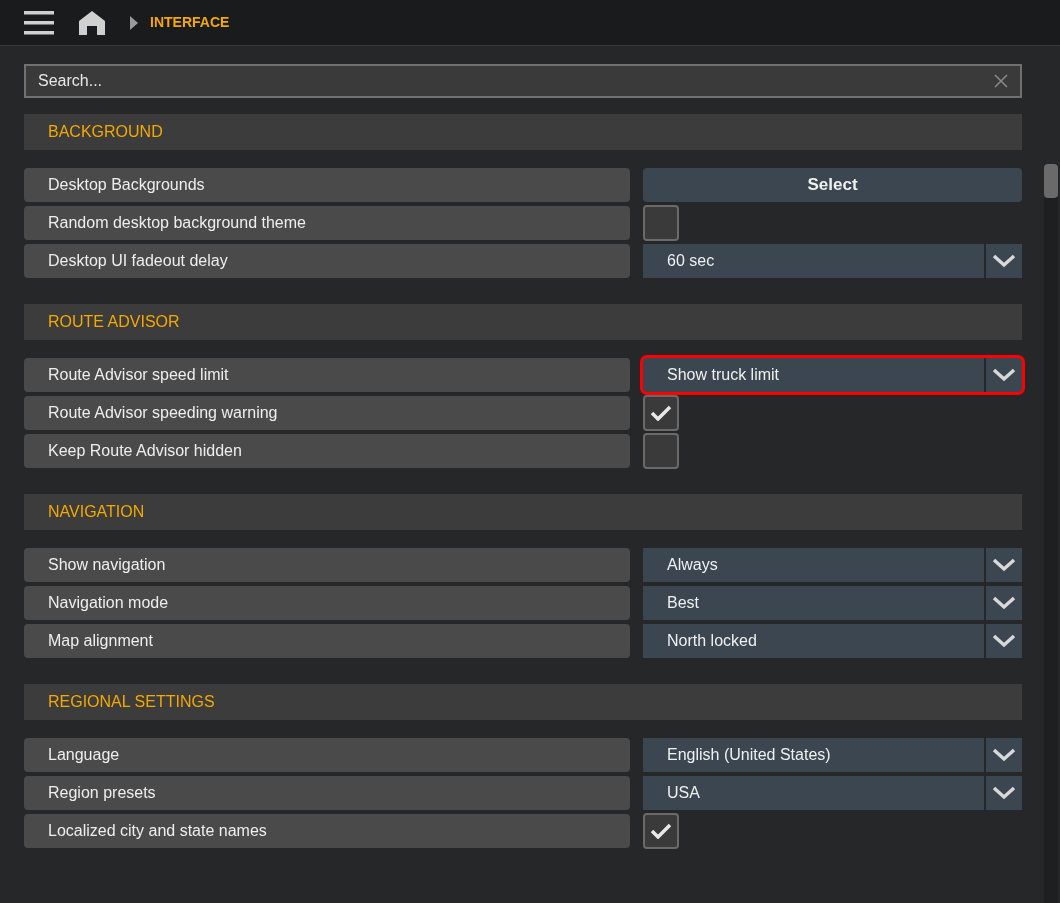 The height and width of the screenshot is (903, 1060). I want to click on caret-right-icon, so click(134, 22).